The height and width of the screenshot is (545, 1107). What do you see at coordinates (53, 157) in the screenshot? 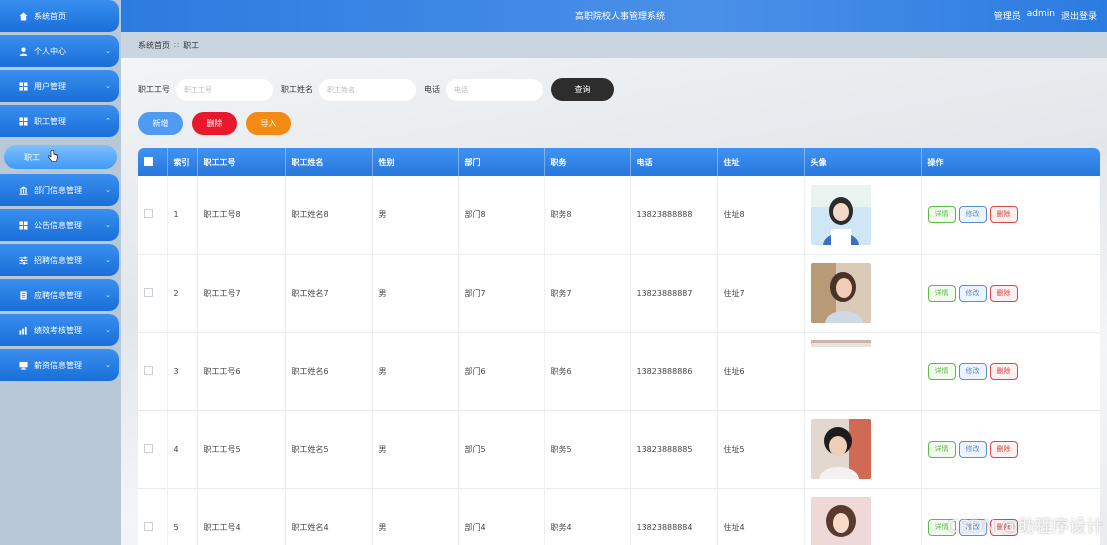
I see `cursor-hand-icon` at bounding box center [53, 157].